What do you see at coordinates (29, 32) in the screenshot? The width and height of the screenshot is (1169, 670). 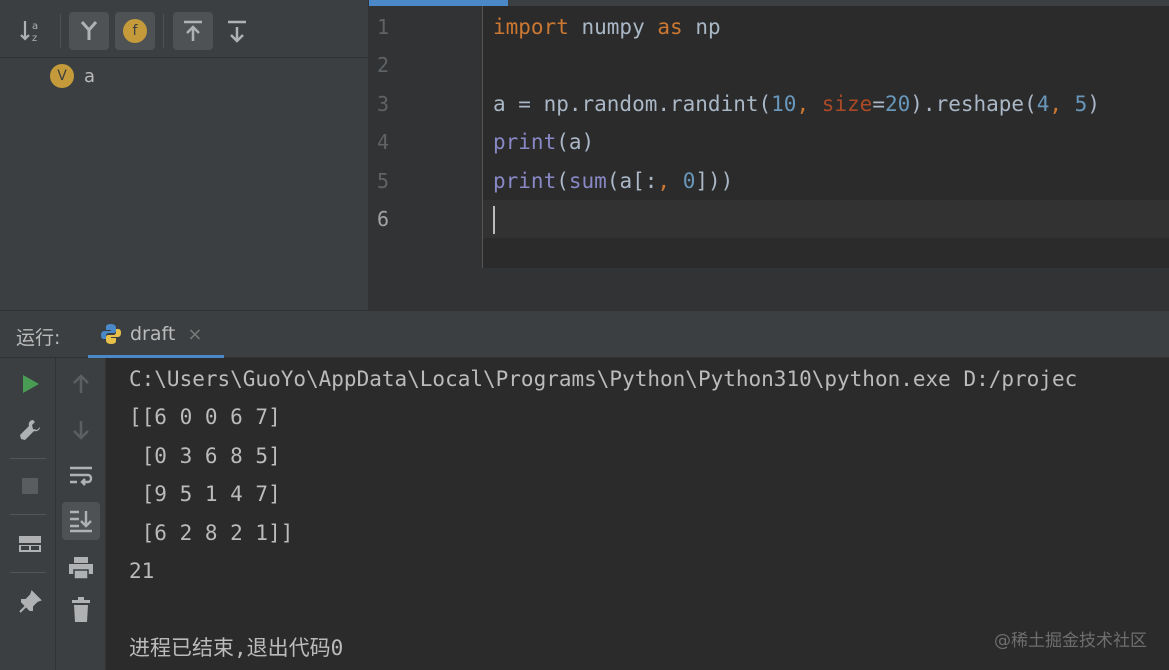 I see `sort-alpha-icon: a z` at bounding box center [29, 32].